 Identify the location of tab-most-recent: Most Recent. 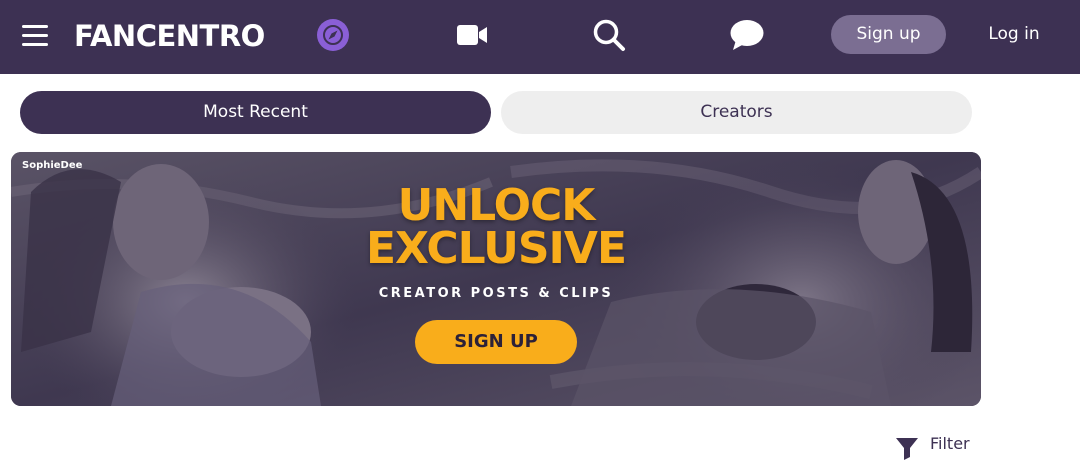
(255, 112).